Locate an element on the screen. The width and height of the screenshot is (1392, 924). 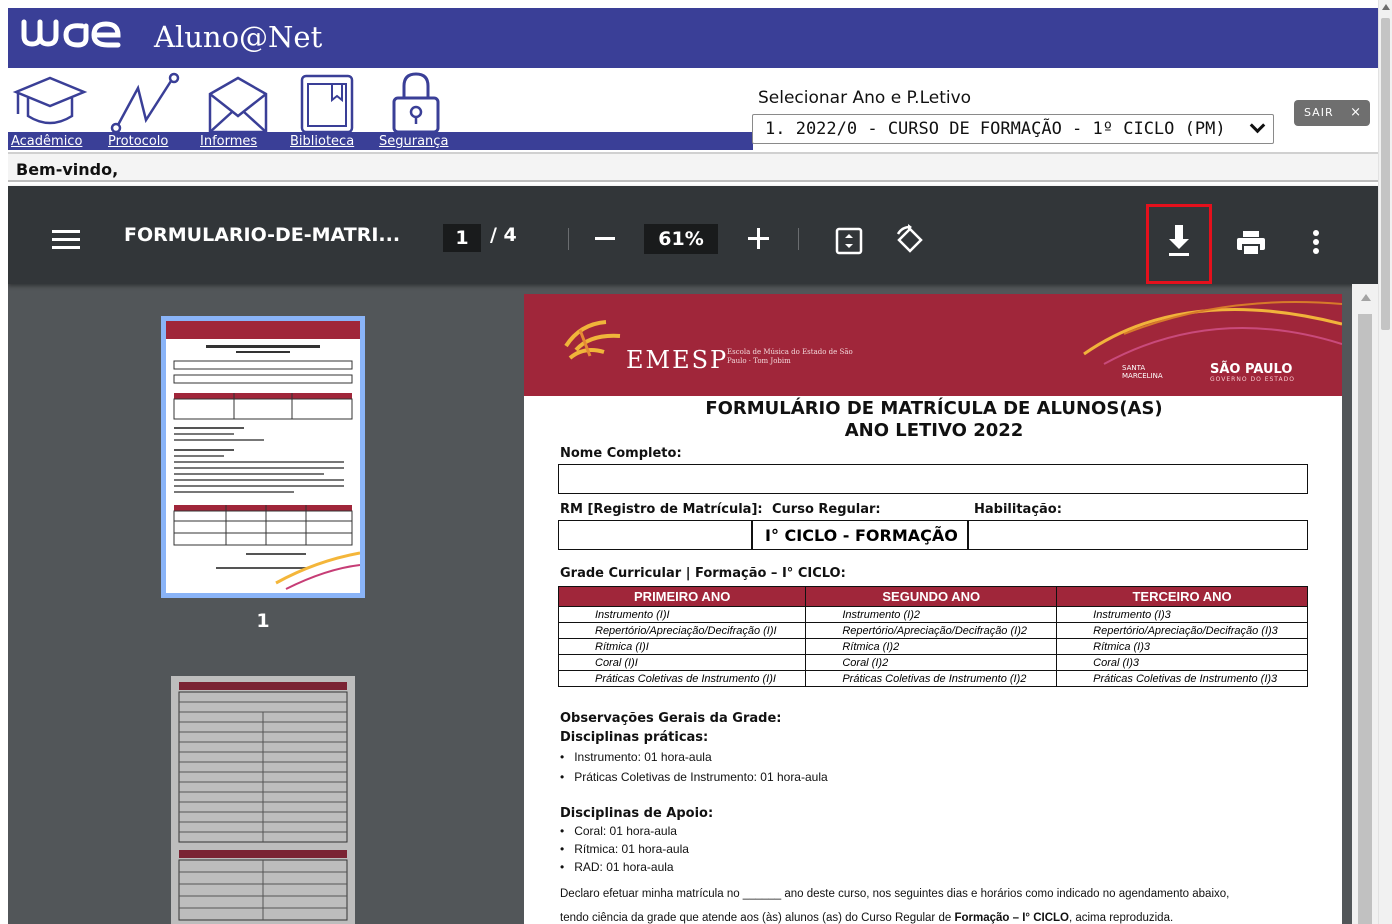
close-icon: × is located at coordinates (1356, 112).